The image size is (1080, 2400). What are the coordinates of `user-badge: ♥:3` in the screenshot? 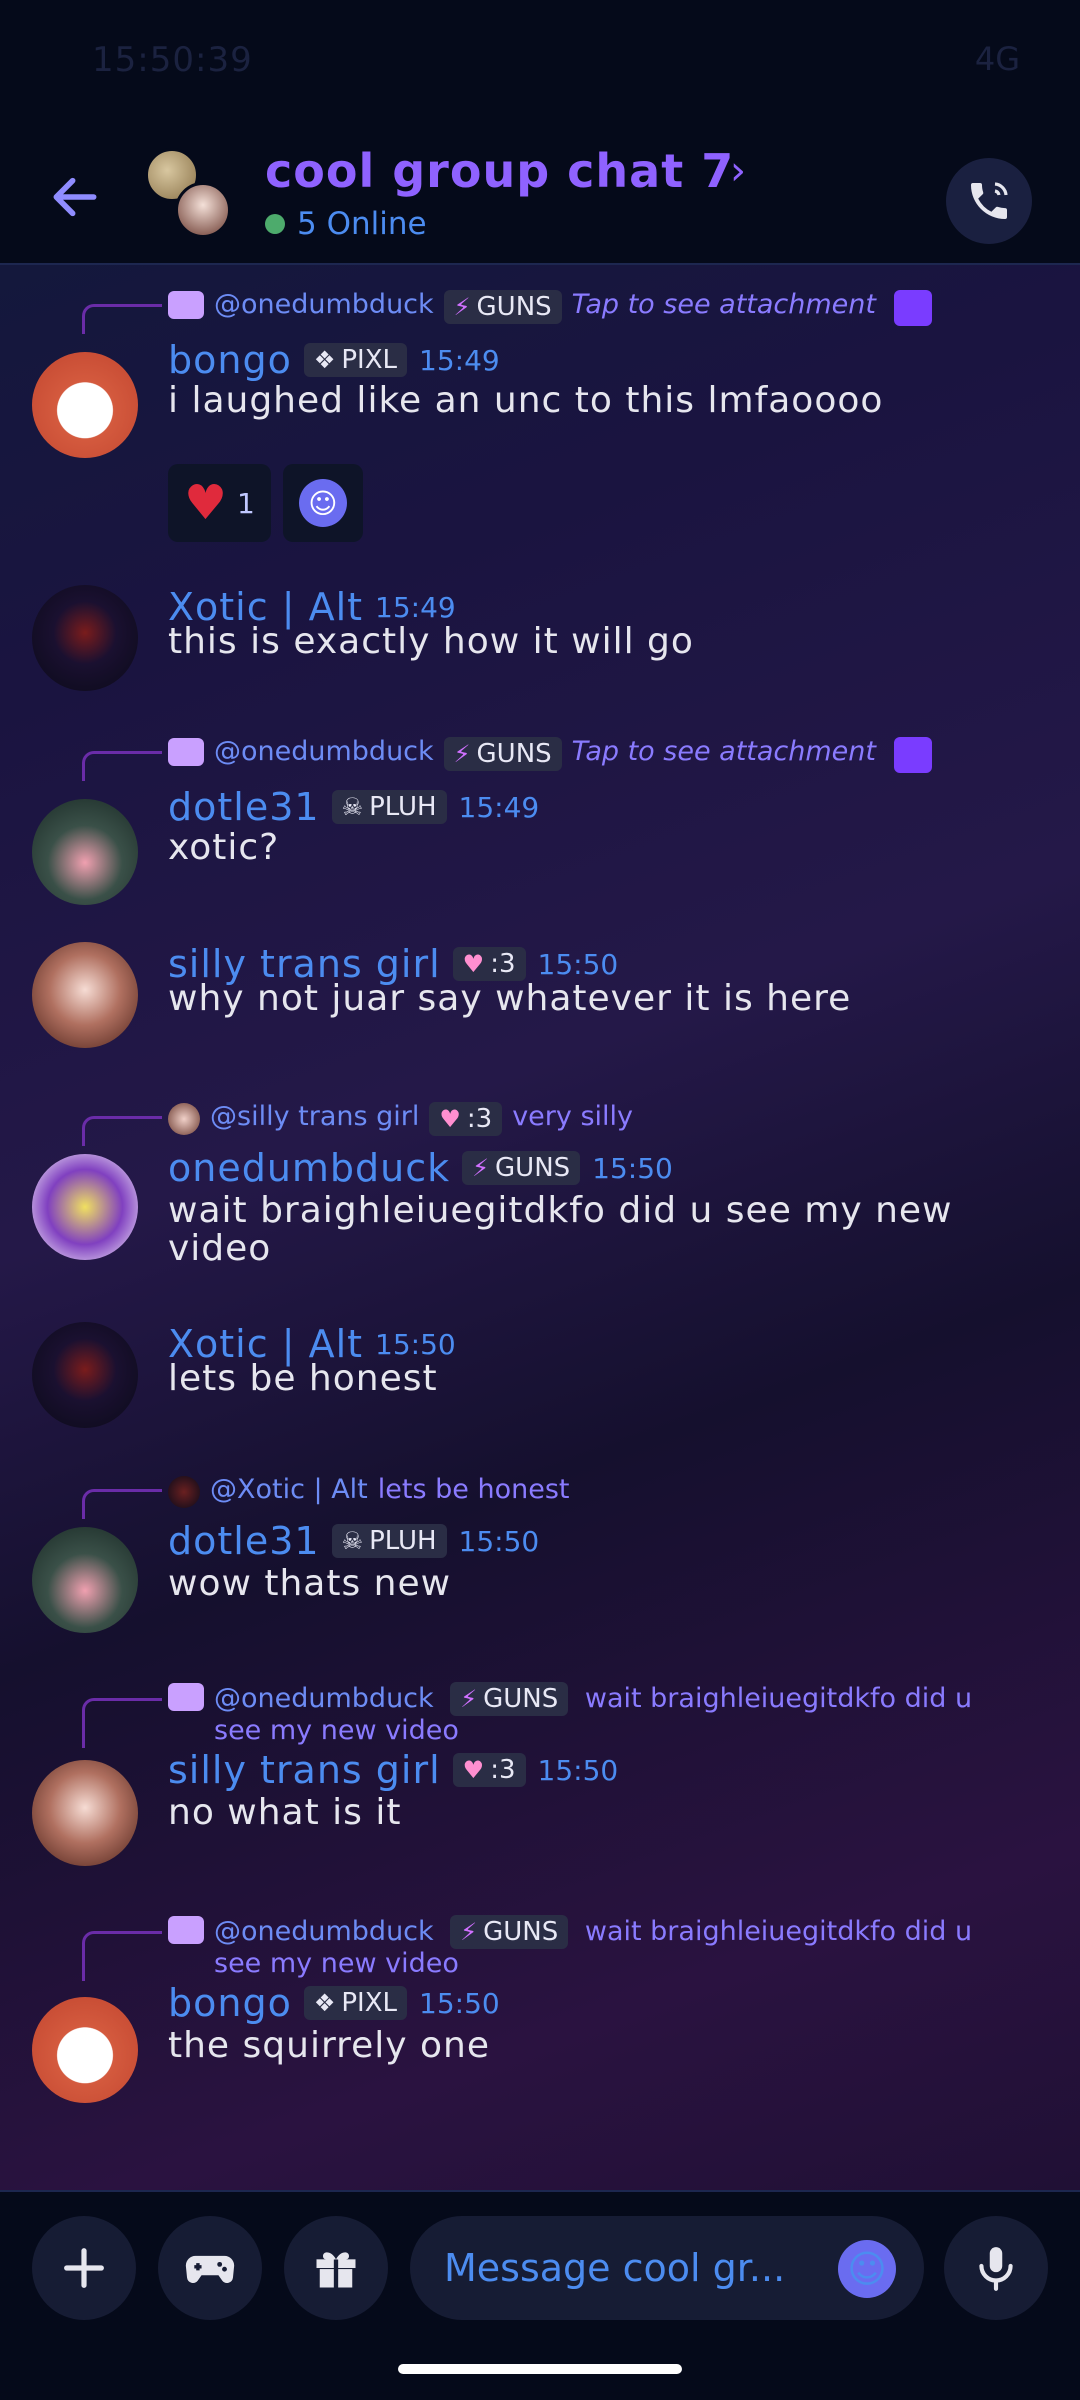 It's located at (489, 964).